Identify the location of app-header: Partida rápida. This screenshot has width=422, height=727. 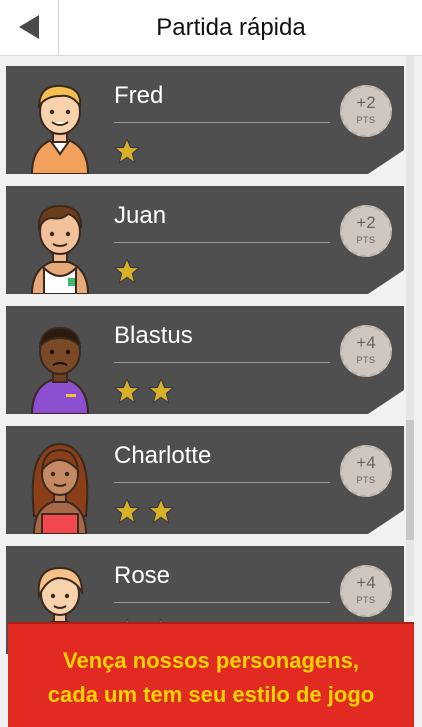
(211, 28).